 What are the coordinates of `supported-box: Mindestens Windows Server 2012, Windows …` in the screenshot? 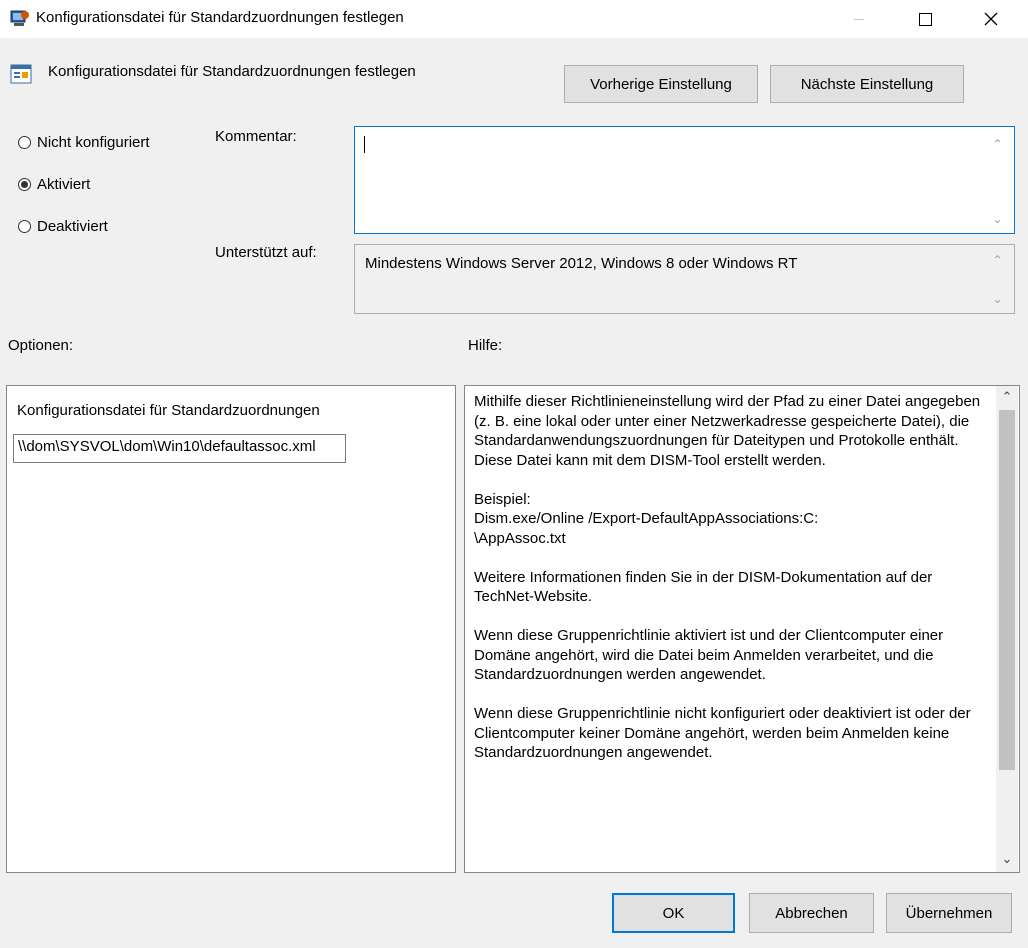 It's located at (684, 279).